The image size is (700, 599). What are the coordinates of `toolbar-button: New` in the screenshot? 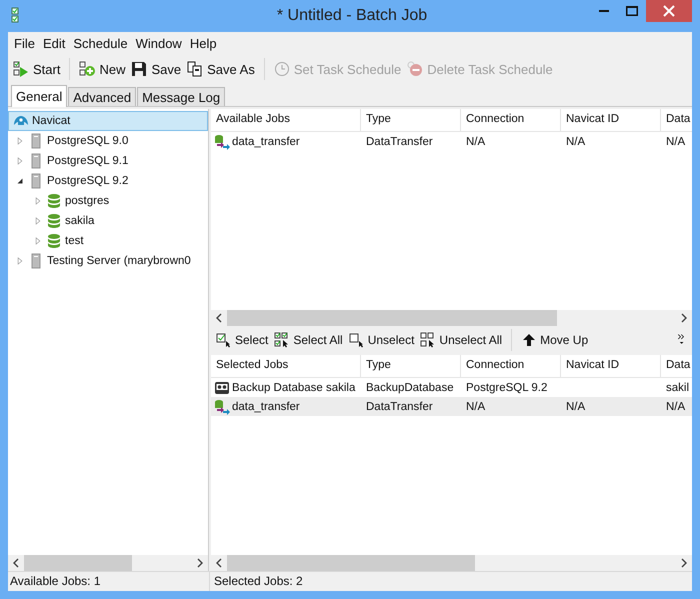 It's located at (102, 69).